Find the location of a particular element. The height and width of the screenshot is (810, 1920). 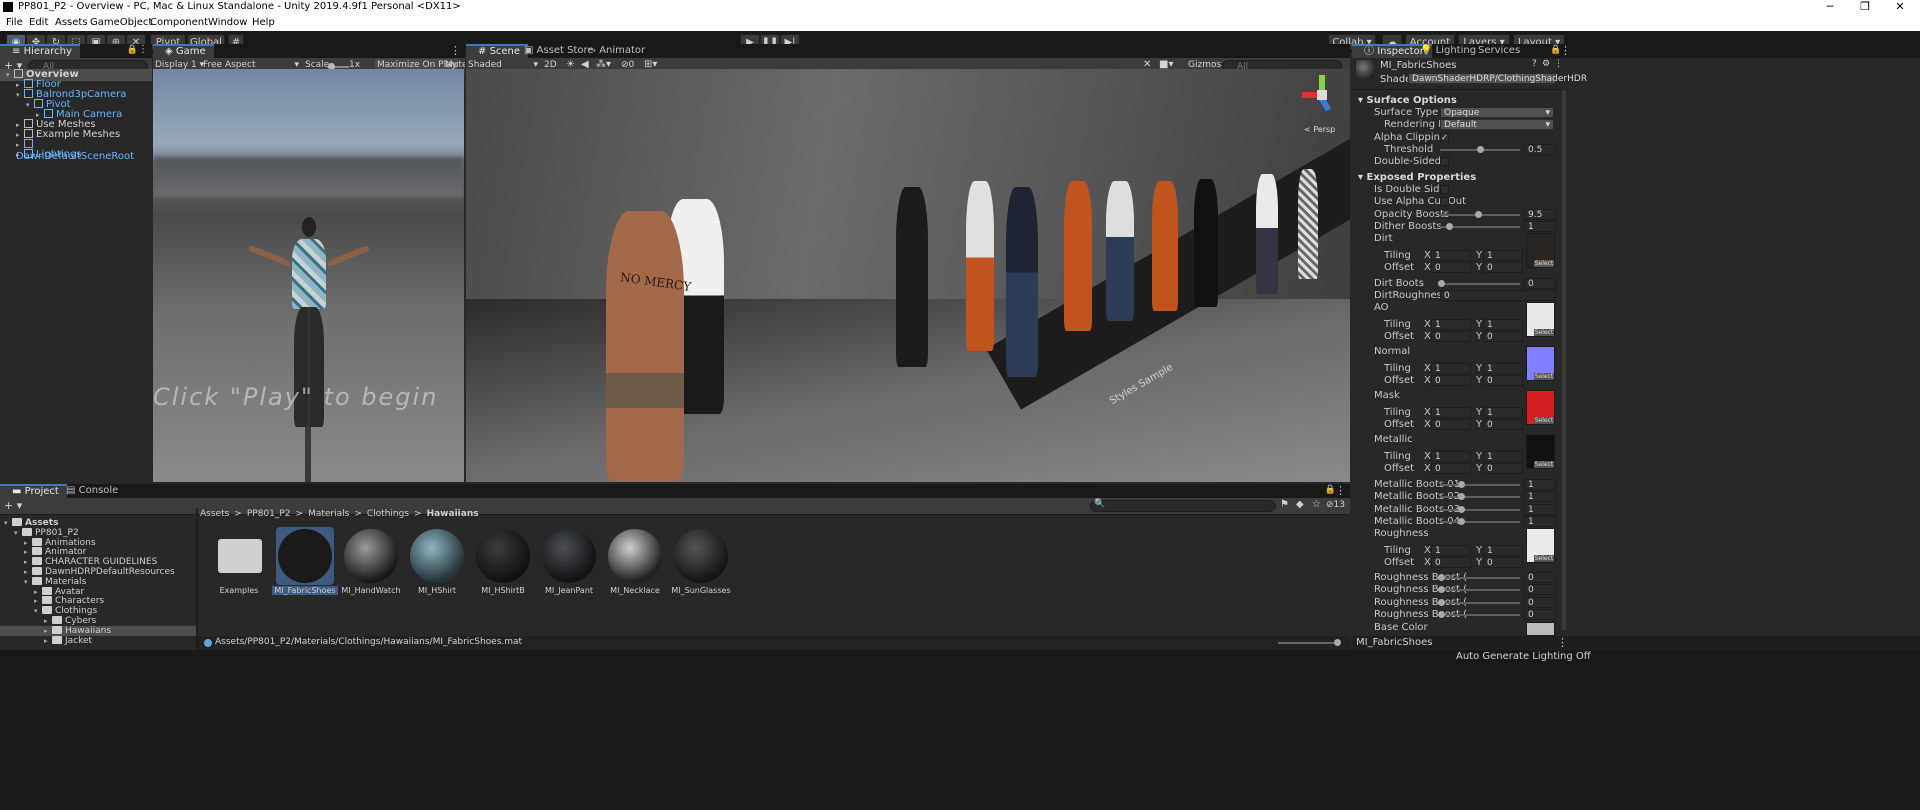

menu-gameobject: GameObject is located at coordinates (121, 22).